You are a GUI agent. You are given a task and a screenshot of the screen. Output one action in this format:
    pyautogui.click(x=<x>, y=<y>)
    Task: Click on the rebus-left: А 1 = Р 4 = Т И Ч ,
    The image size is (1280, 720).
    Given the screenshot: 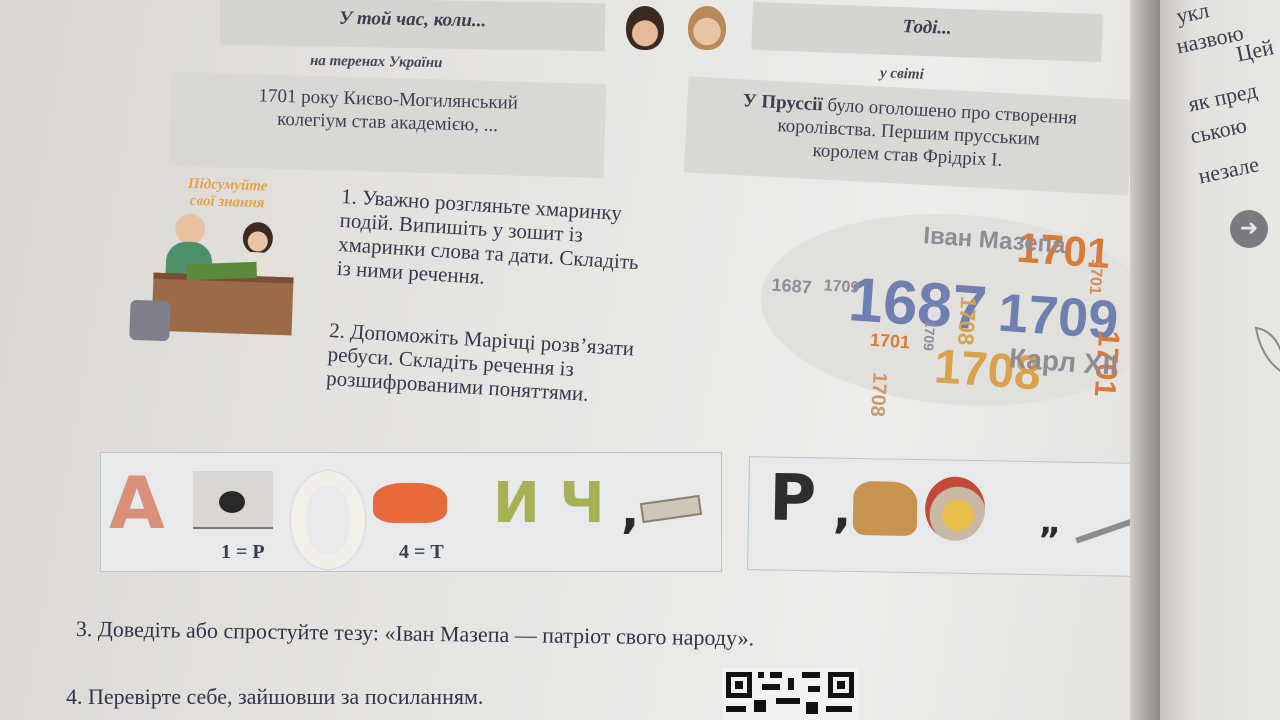 What is the action you would take?
    pyautogui.click(x=411, y=512)
    